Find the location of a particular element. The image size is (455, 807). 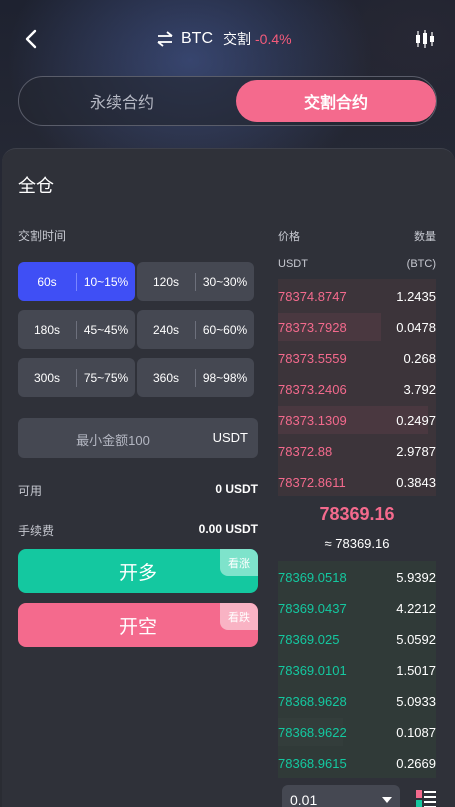

contract-type-label: 交割 is located at coordinates (237, 39).